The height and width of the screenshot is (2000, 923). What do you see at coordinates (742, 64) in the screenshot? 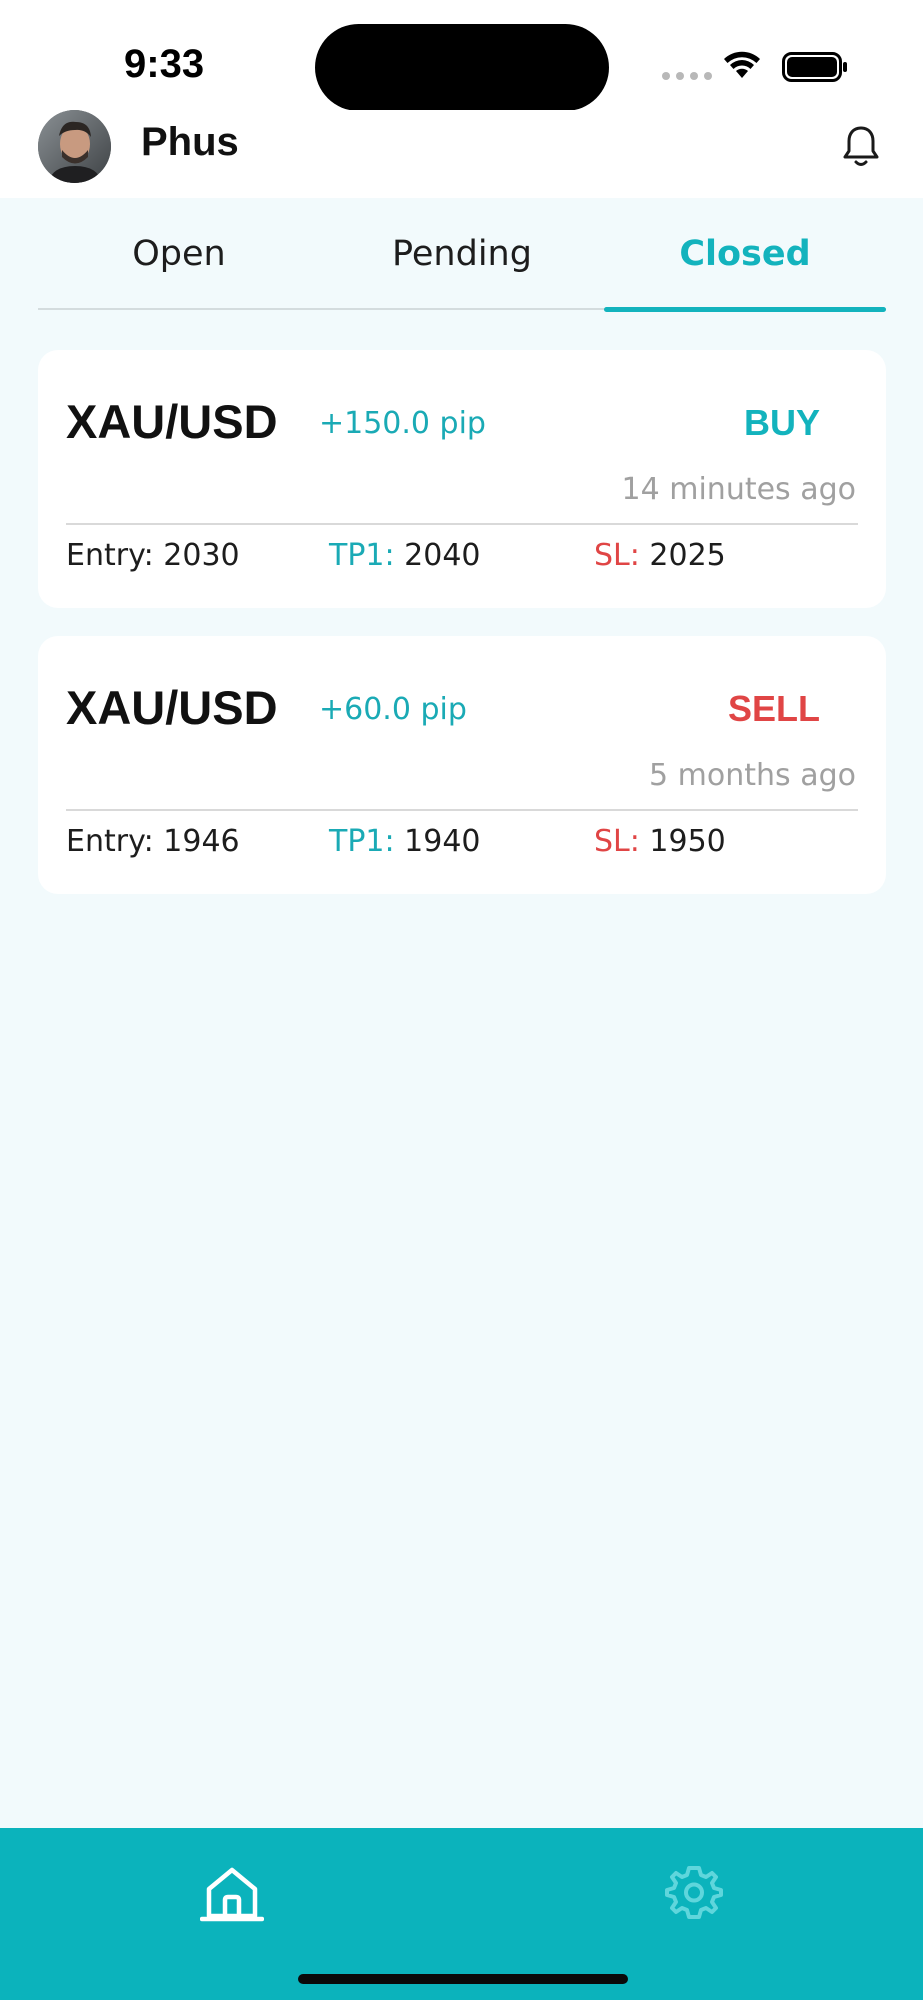
I see `wifi-icon` at bounding box center [742, 64].